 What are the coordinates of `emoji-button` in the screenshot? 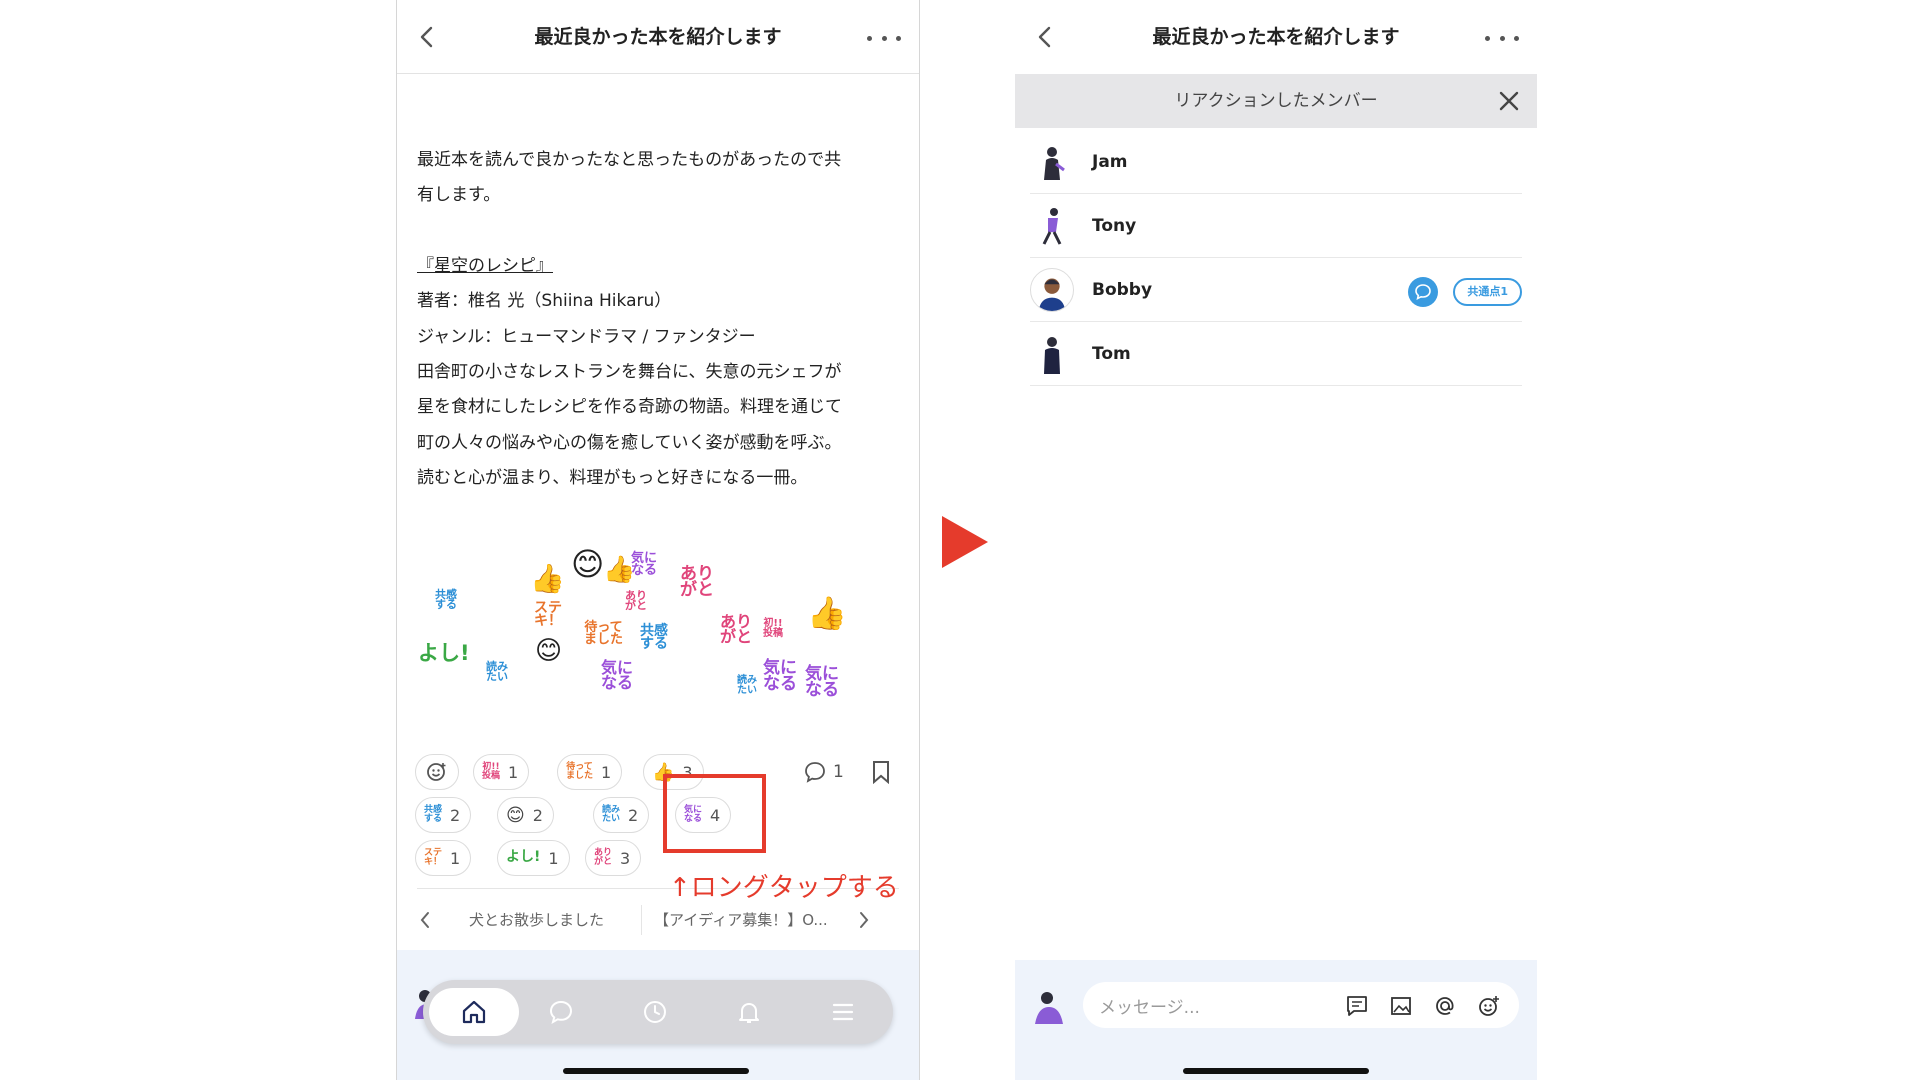 It's located at (1489, 1006).